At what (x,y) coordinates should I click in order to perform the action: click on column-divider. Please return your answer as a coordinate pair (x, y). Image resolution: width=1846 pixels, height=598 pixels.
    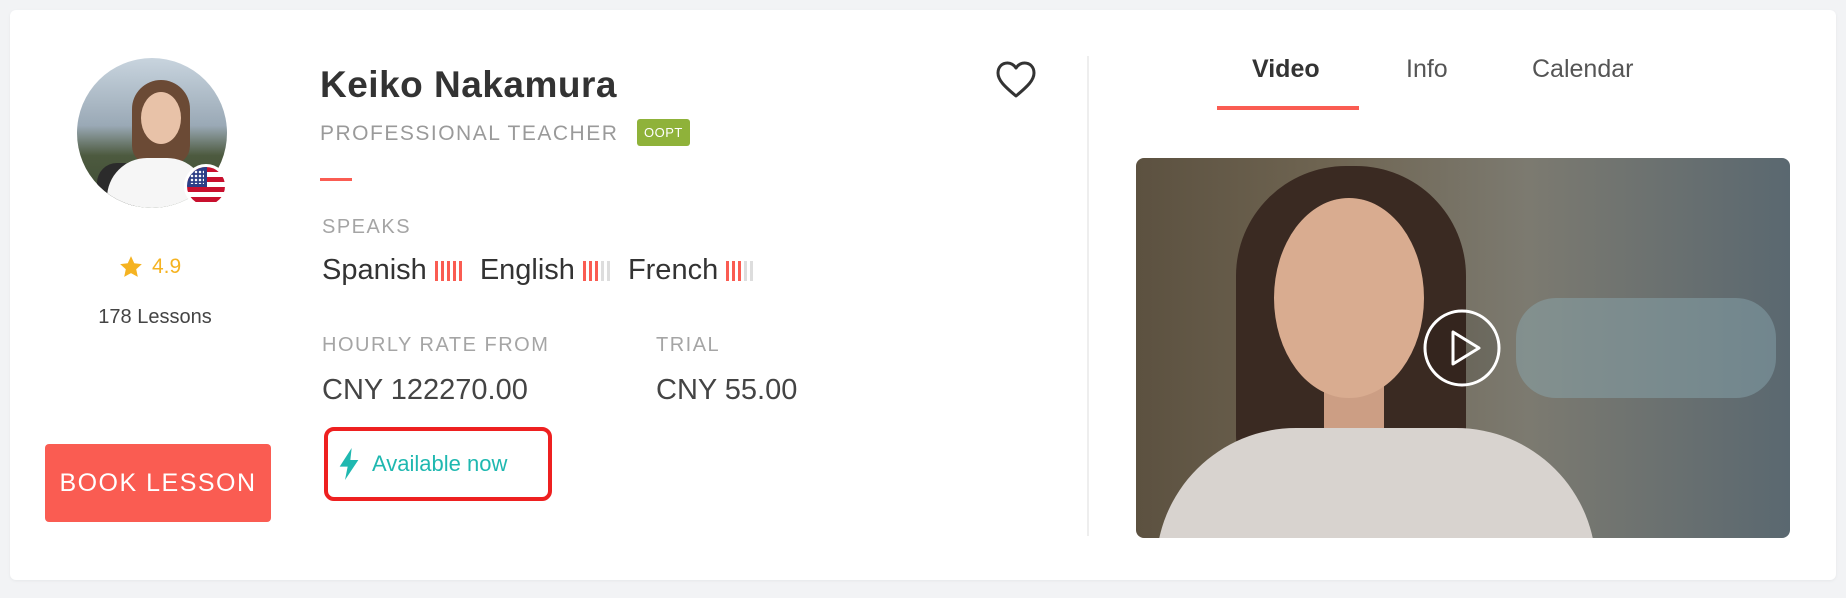
    Looking at the image, I should click on (1088, 296).